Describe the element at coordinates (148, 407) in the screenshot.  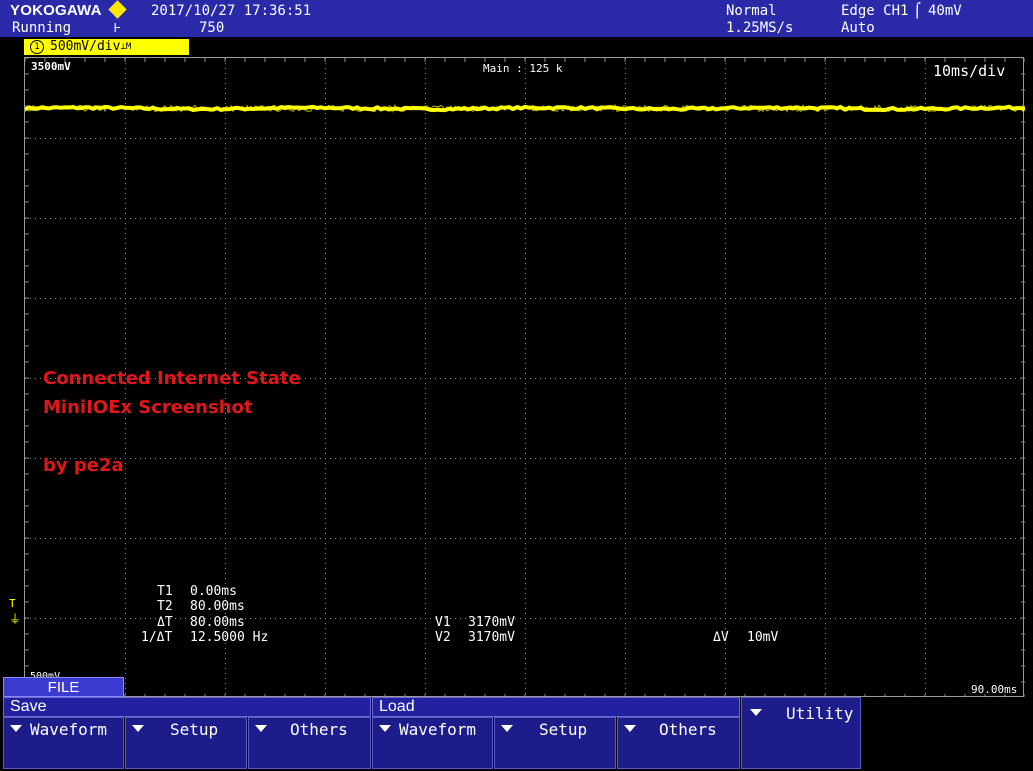
I see `annotation-line-2: MiniIOEx Screenshot` at that location.